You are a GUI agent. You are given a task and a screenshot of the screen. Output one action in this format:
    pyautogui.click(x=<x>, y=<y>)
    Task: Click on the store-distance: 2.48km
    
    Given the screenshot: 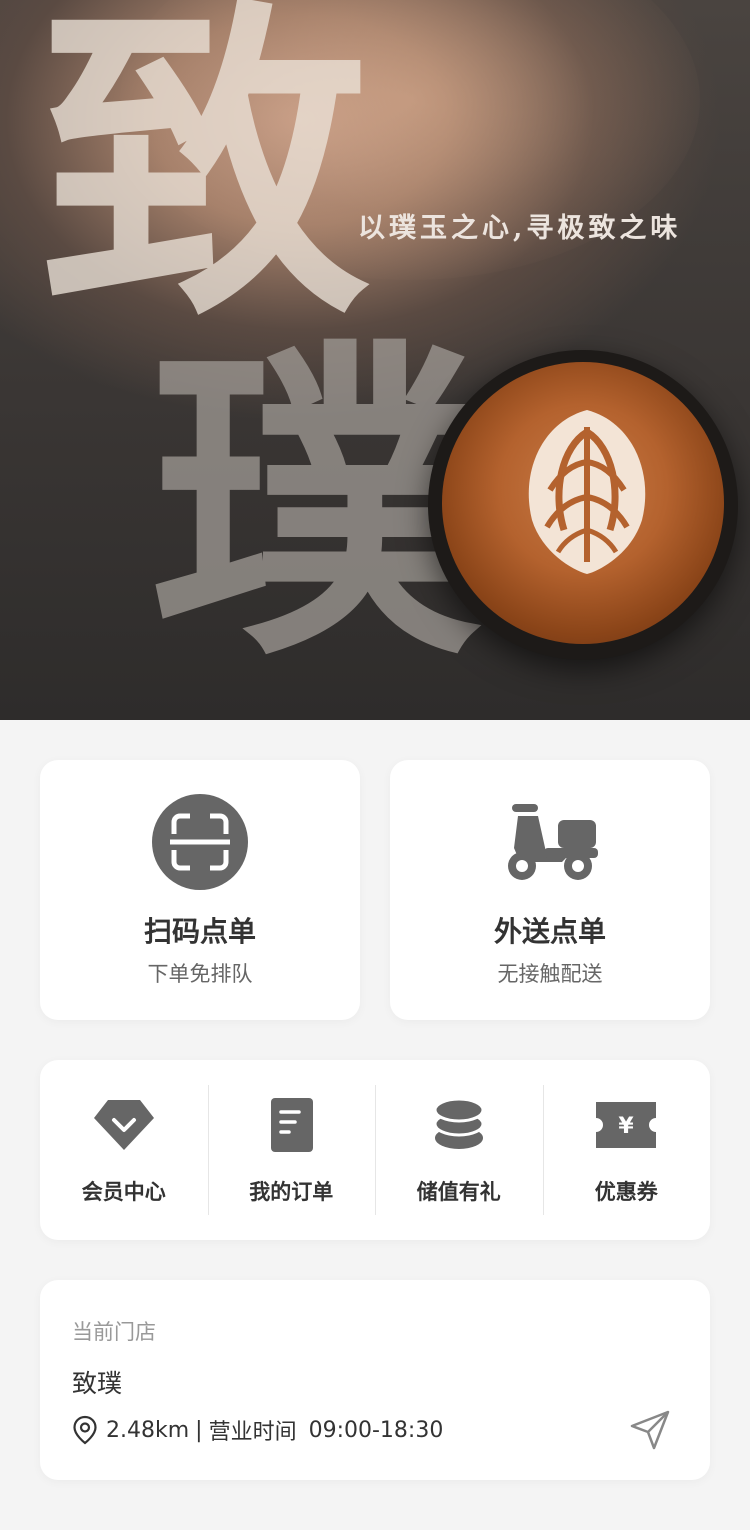 What is the action you would take?
    pyautogui.click(x=148, y=1430)
    